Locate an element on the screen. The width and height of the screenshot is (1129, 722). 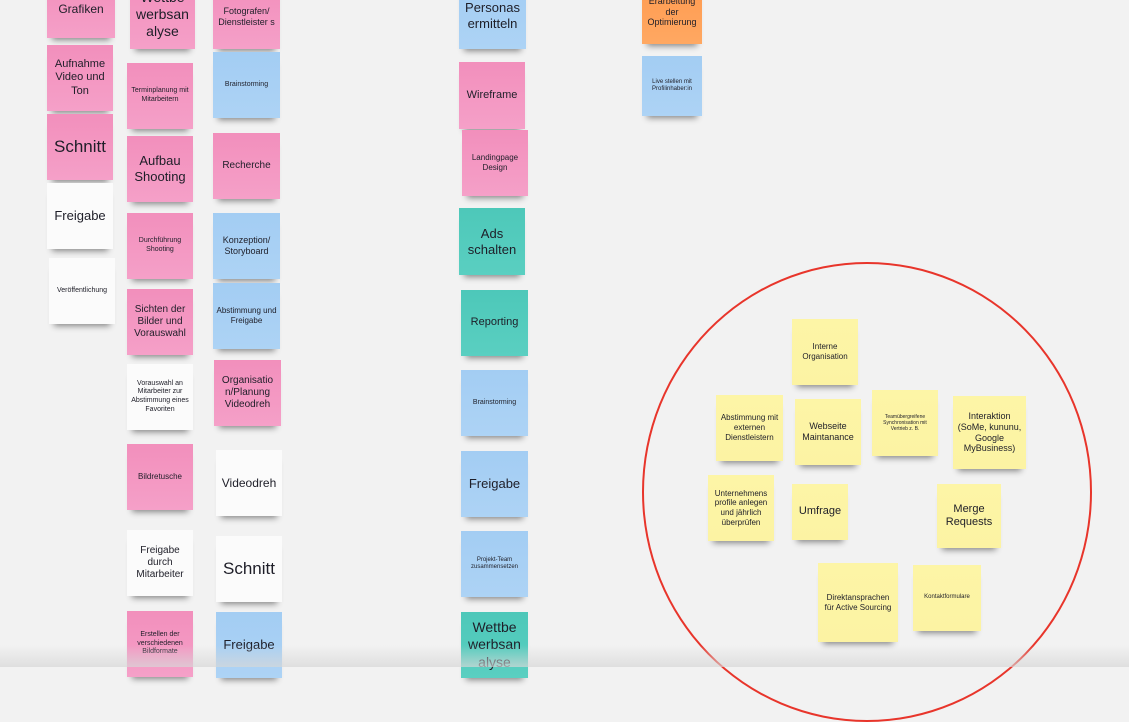
sticky-note: Sichten der Bilder und Vorauswahl is located at coordinates (160, 322).